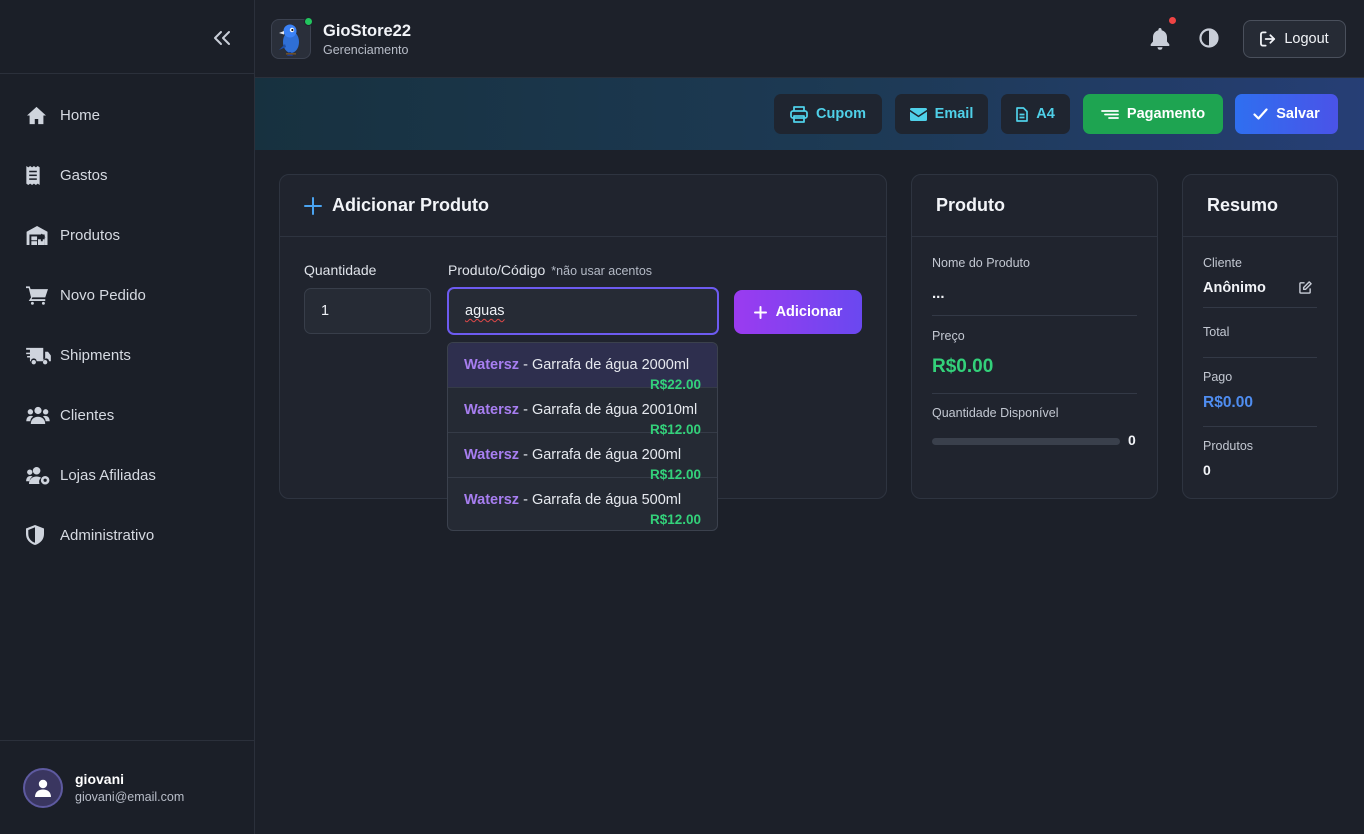 The image size is (1364, 834). What do you see at coordinates (1160, 39) in the screenshot?
I see `bell-icon` at bounding box center [1160, 39].